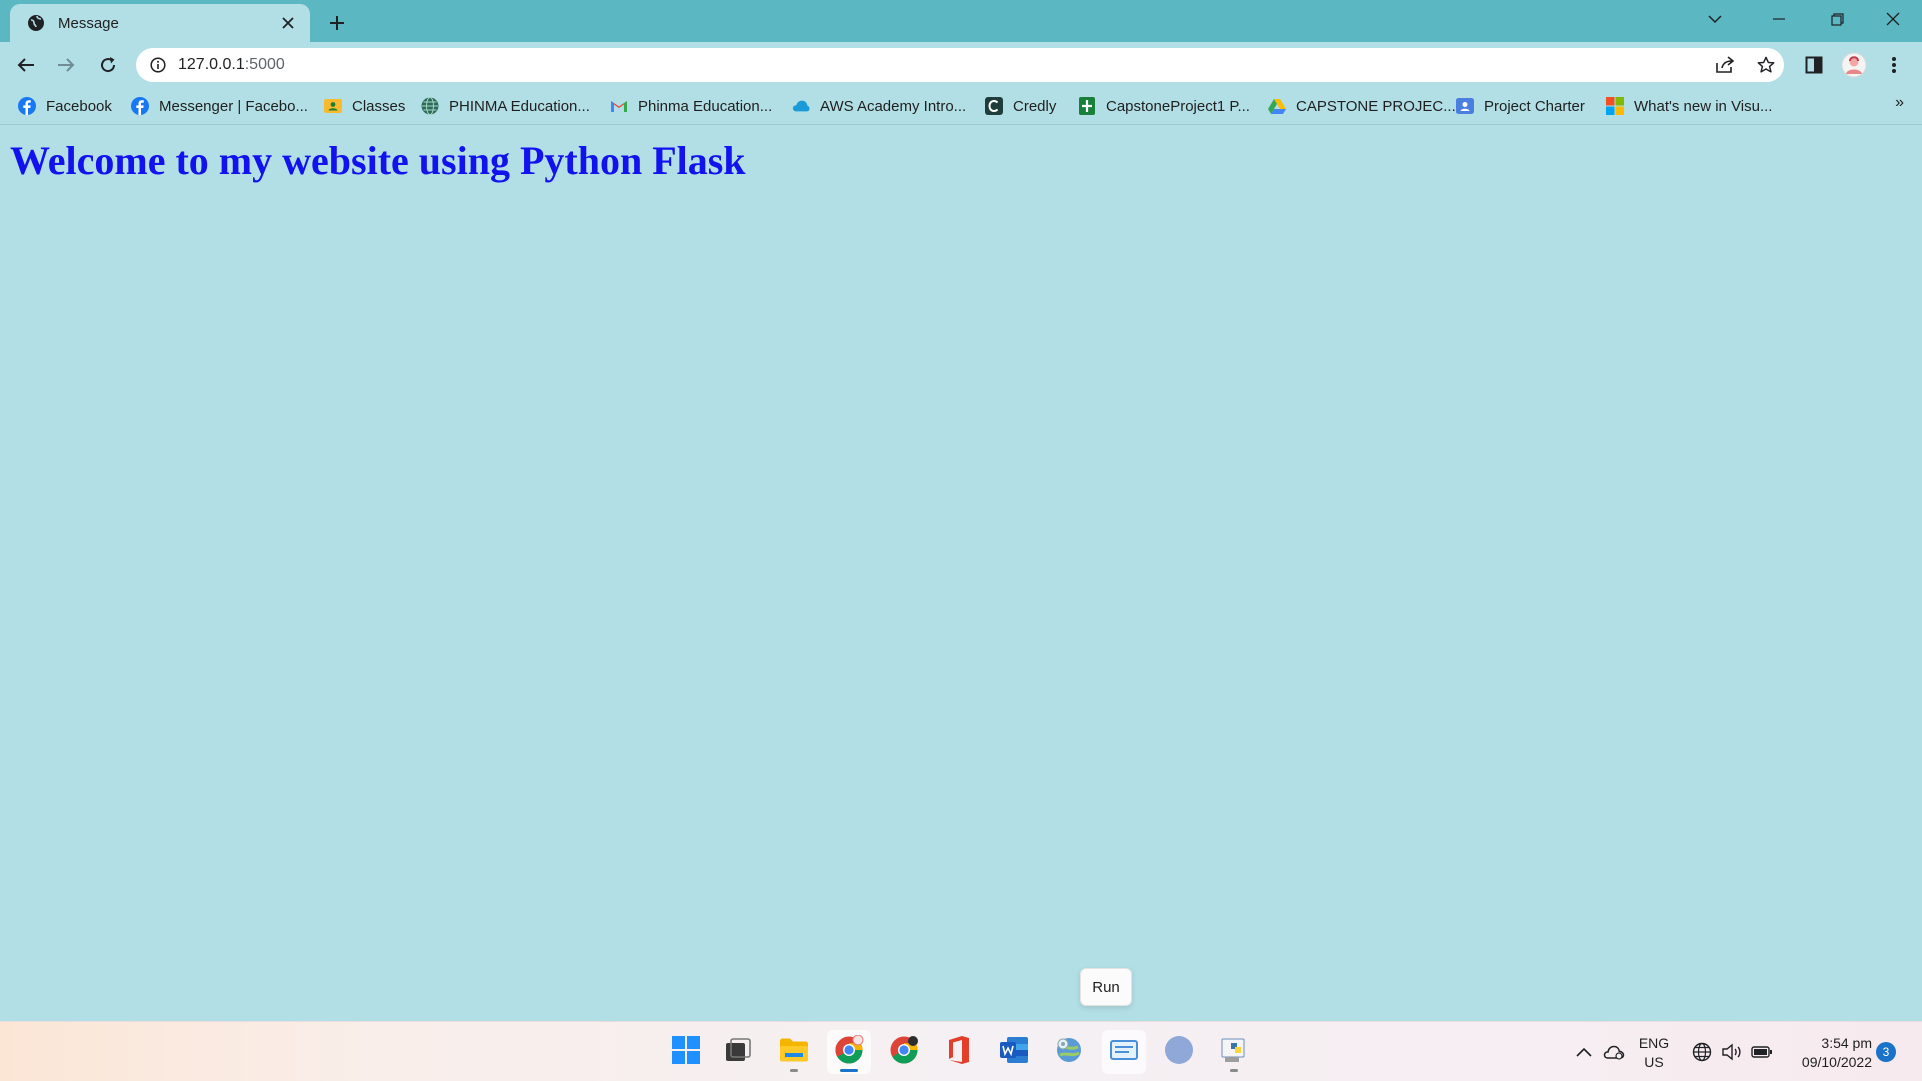 The width and height of the screenshot is (1922, 1081). I want to click on back-button, so click(26, 65).